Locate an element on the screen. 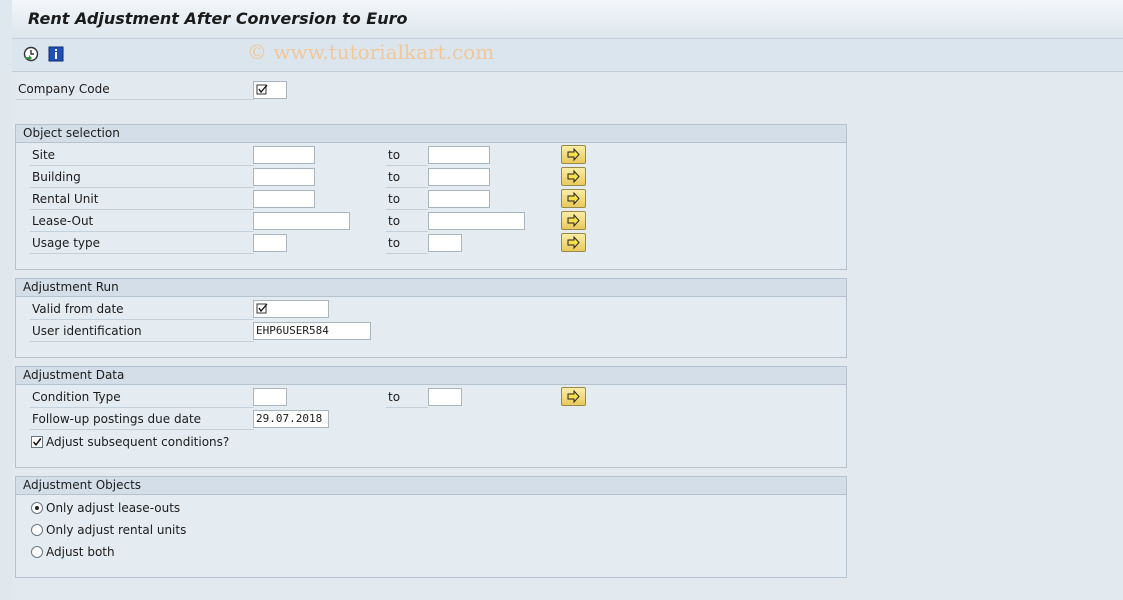 This screenshot has height=600, width=1123. building-label: Building is located at coordinates (142, 178).